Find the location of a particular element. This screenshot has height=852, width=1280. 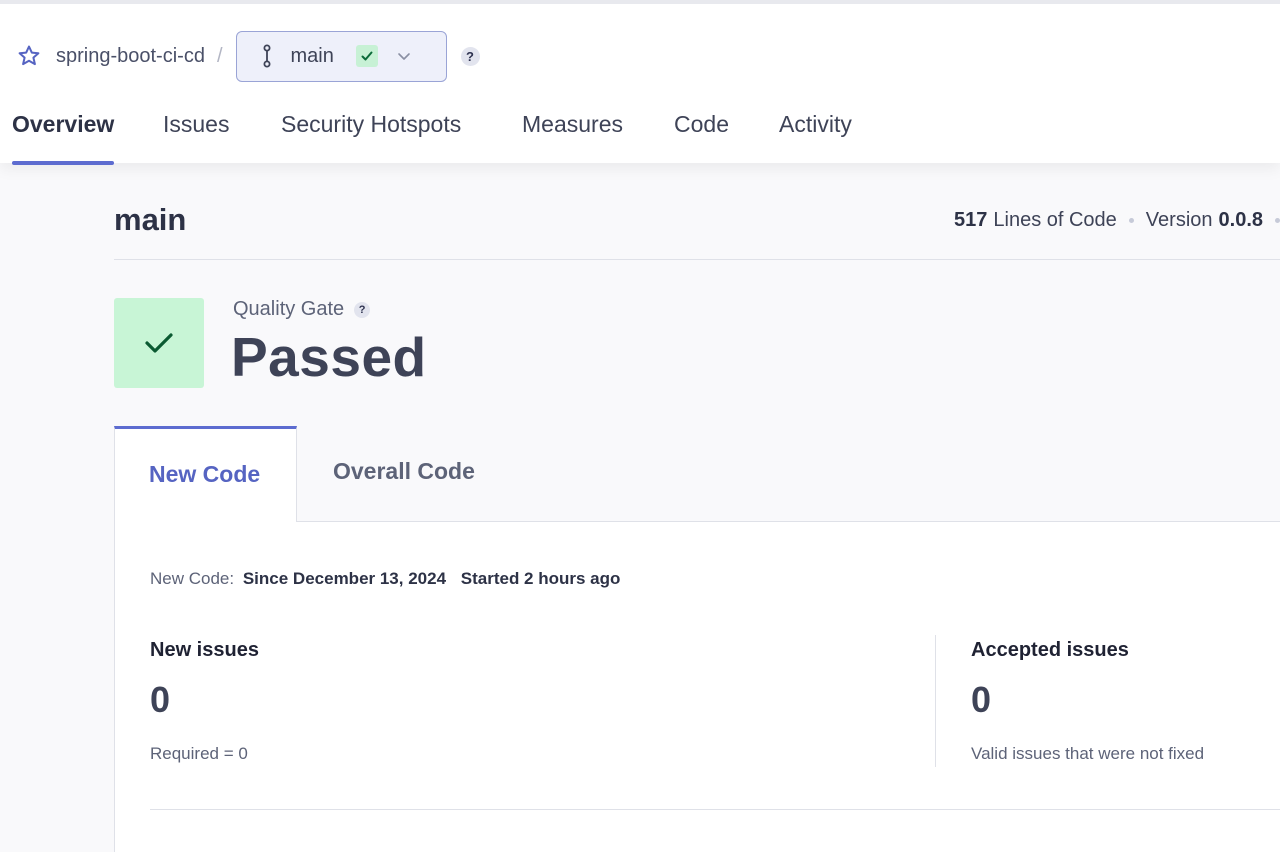

version-value: 0.0.8 is located at coordinates (1240, 220).